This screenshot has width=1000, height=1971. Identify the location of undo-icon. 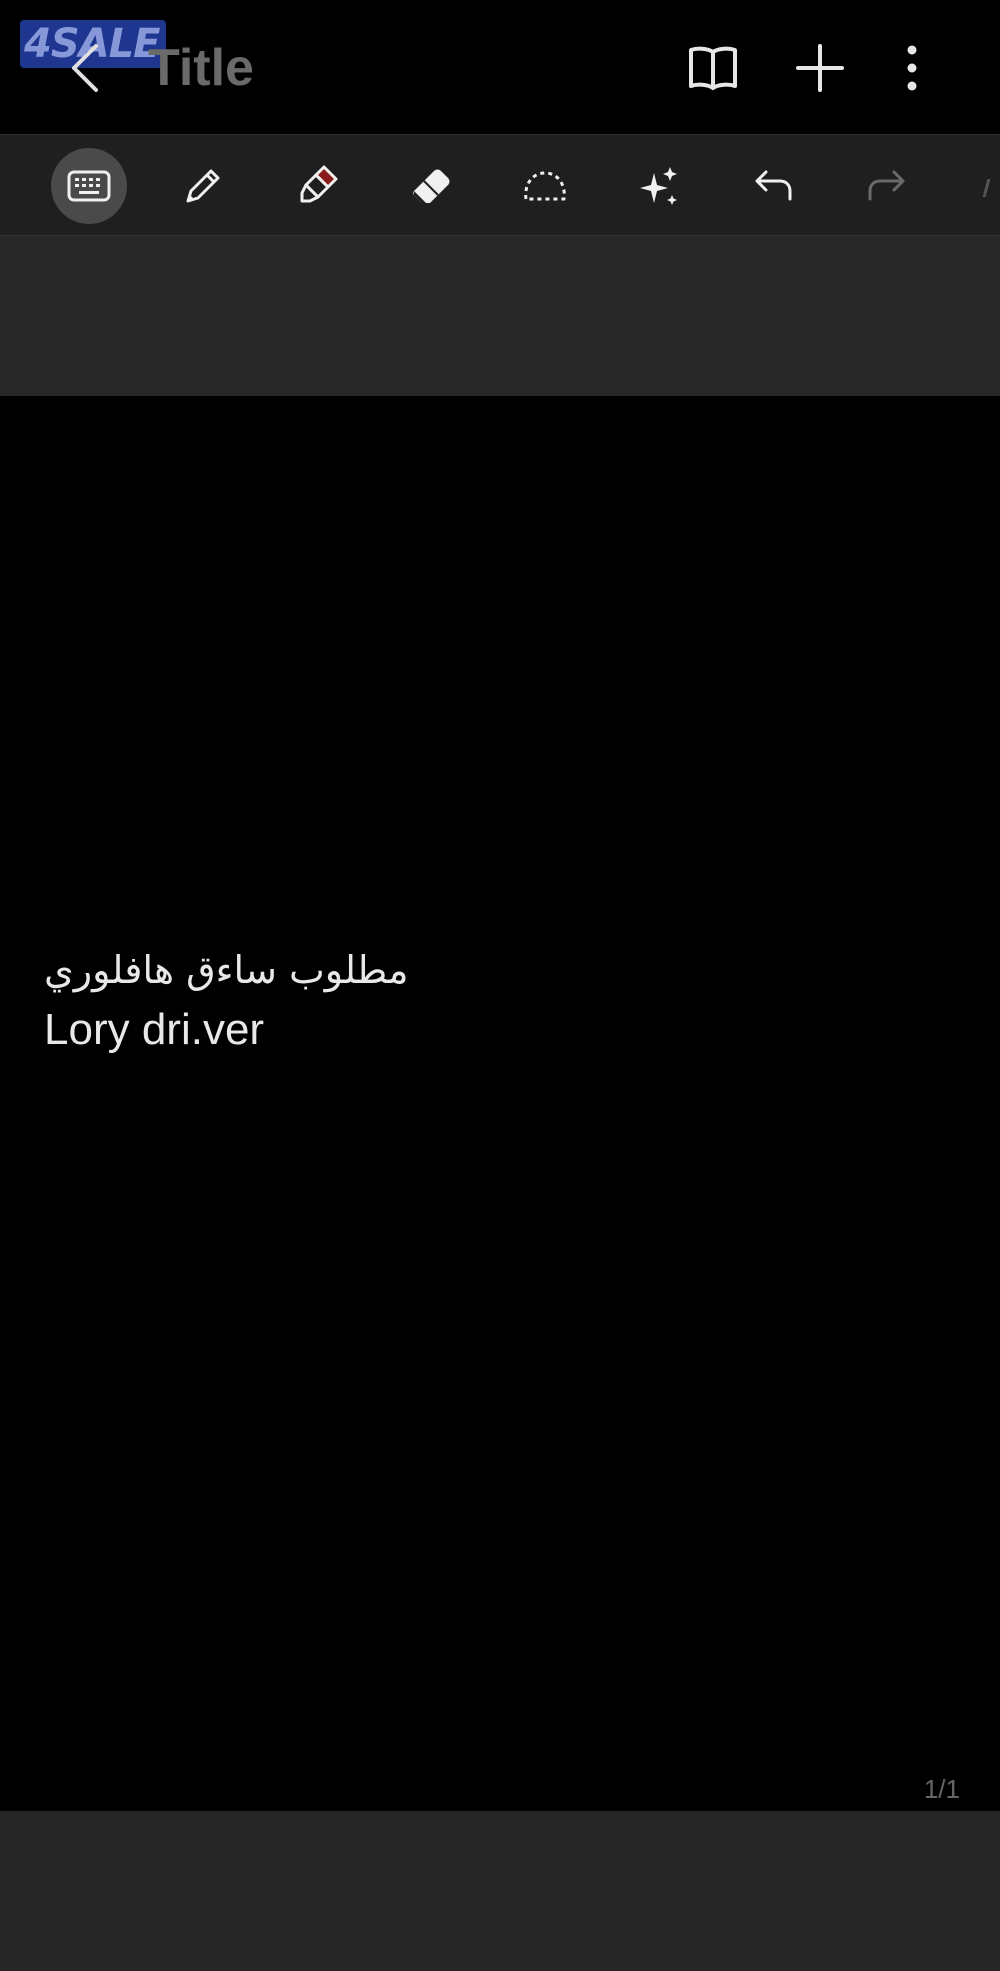
(773, 185).